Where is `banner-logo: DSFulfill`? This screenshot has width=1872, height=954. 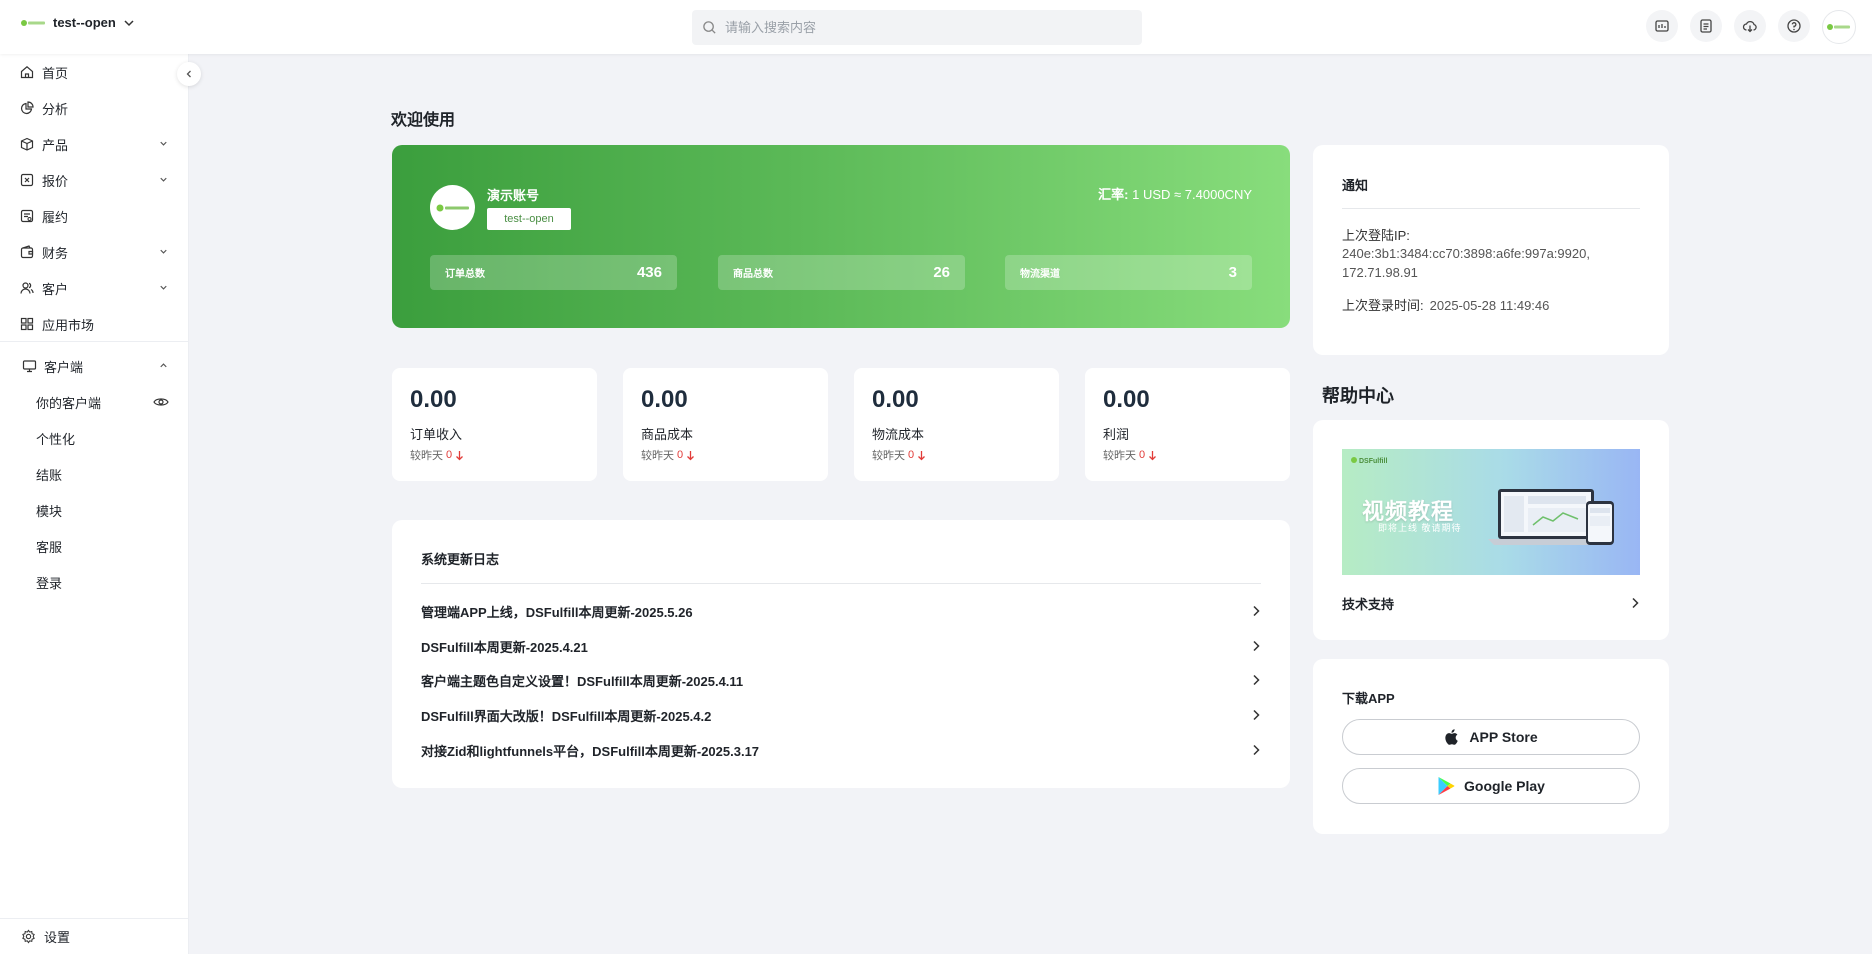 banner-logo: DSFulfill is located at coordinates (1373, 460).